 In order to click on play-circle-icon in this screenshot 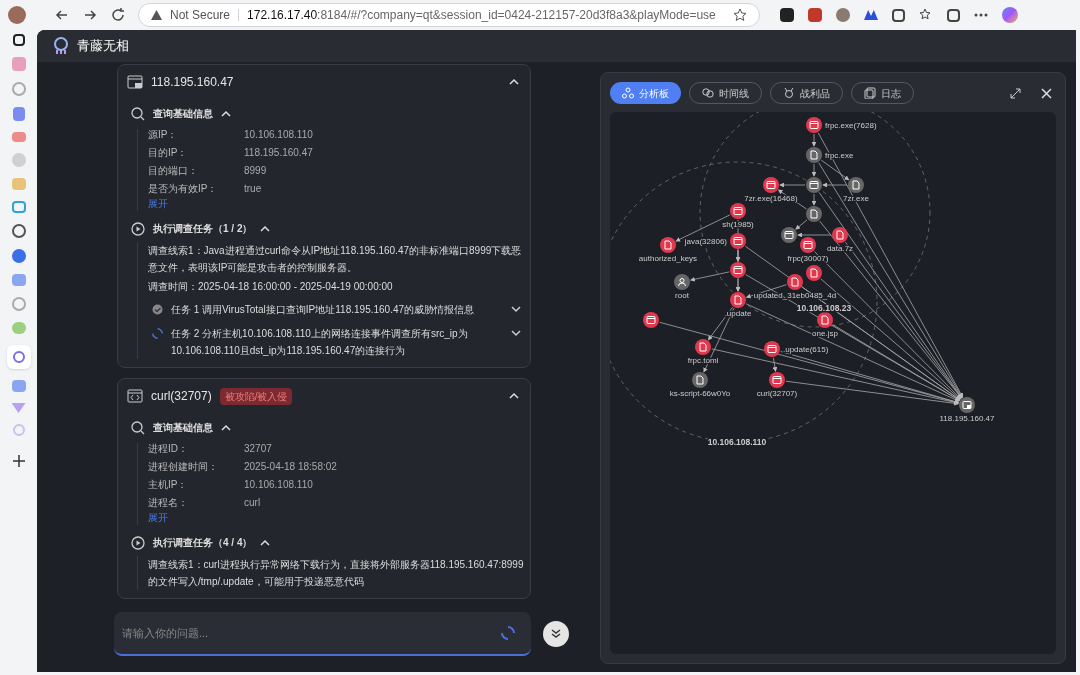, I will do `click(138, 228)`.